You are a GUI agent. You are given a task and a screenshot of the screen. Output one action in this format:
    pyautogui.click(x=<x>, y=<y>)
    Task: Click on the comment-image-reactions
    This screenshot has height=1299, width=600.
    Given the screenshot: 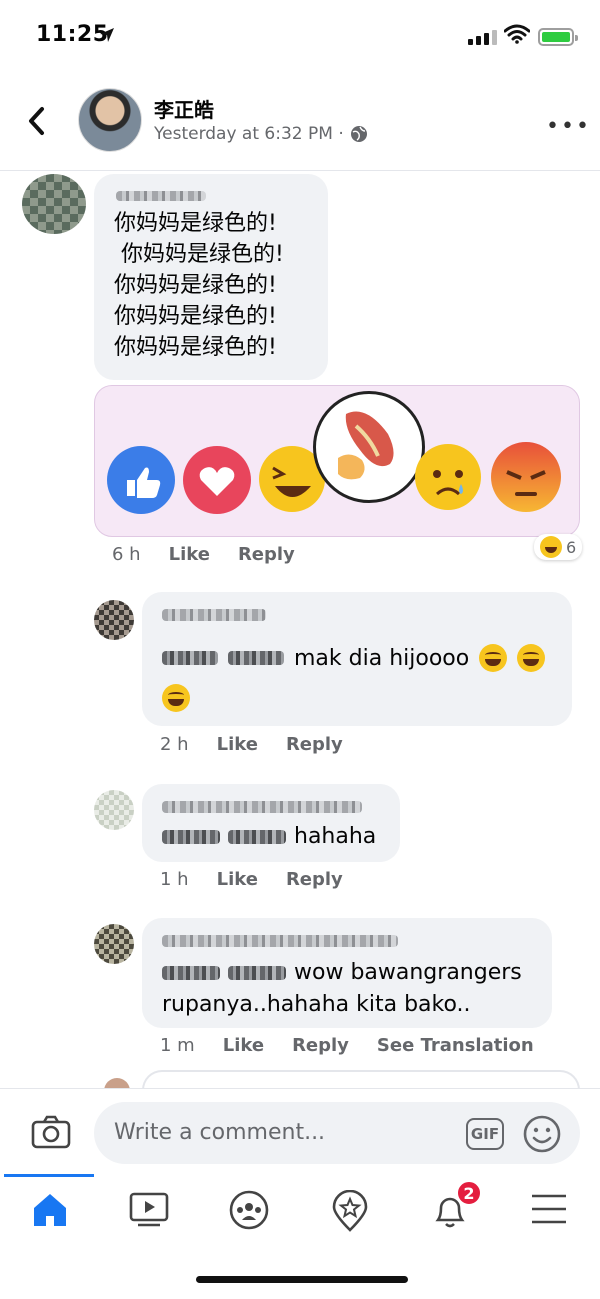 What is the action you would take?
    pyautogui.click(x=337, y=461)
    